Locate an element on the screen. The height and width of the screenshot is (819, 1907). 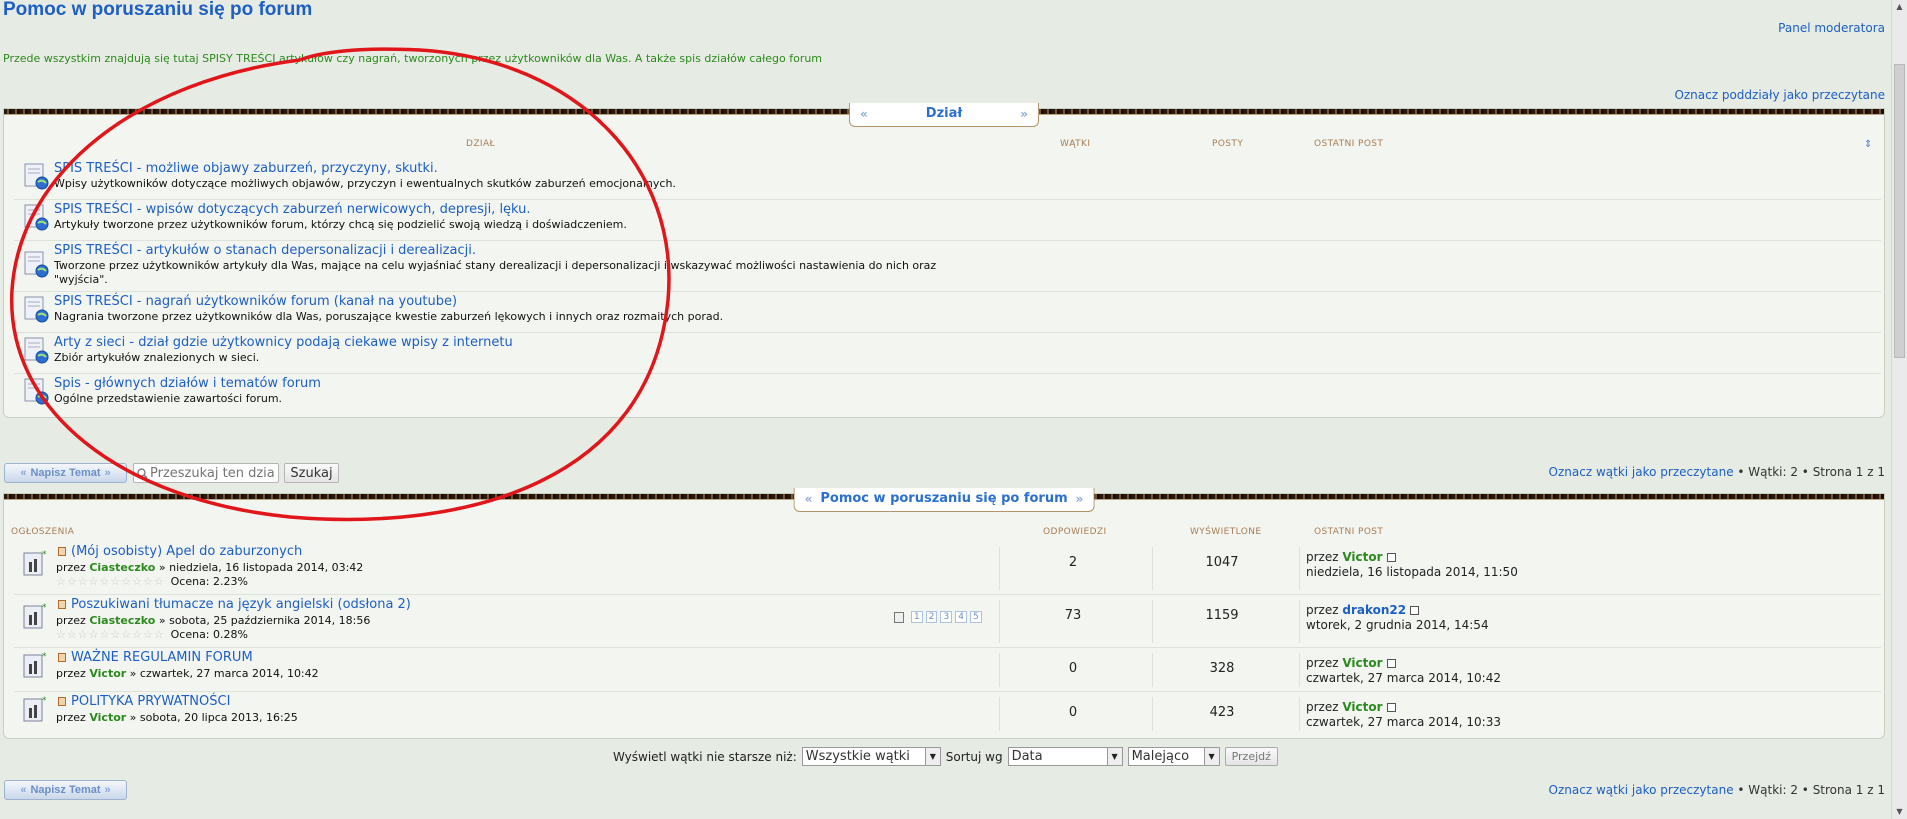
col-replies: ODPOWIEDZI is located at coordinates (1075, 532).